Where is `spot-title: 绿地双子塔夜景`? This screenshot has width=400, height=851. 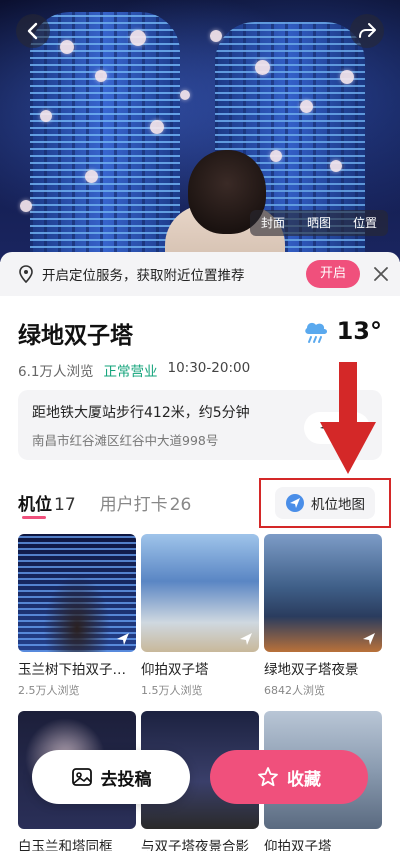 spot-title: 绿地双子塔夜景 is located at coordinates (311, 670).